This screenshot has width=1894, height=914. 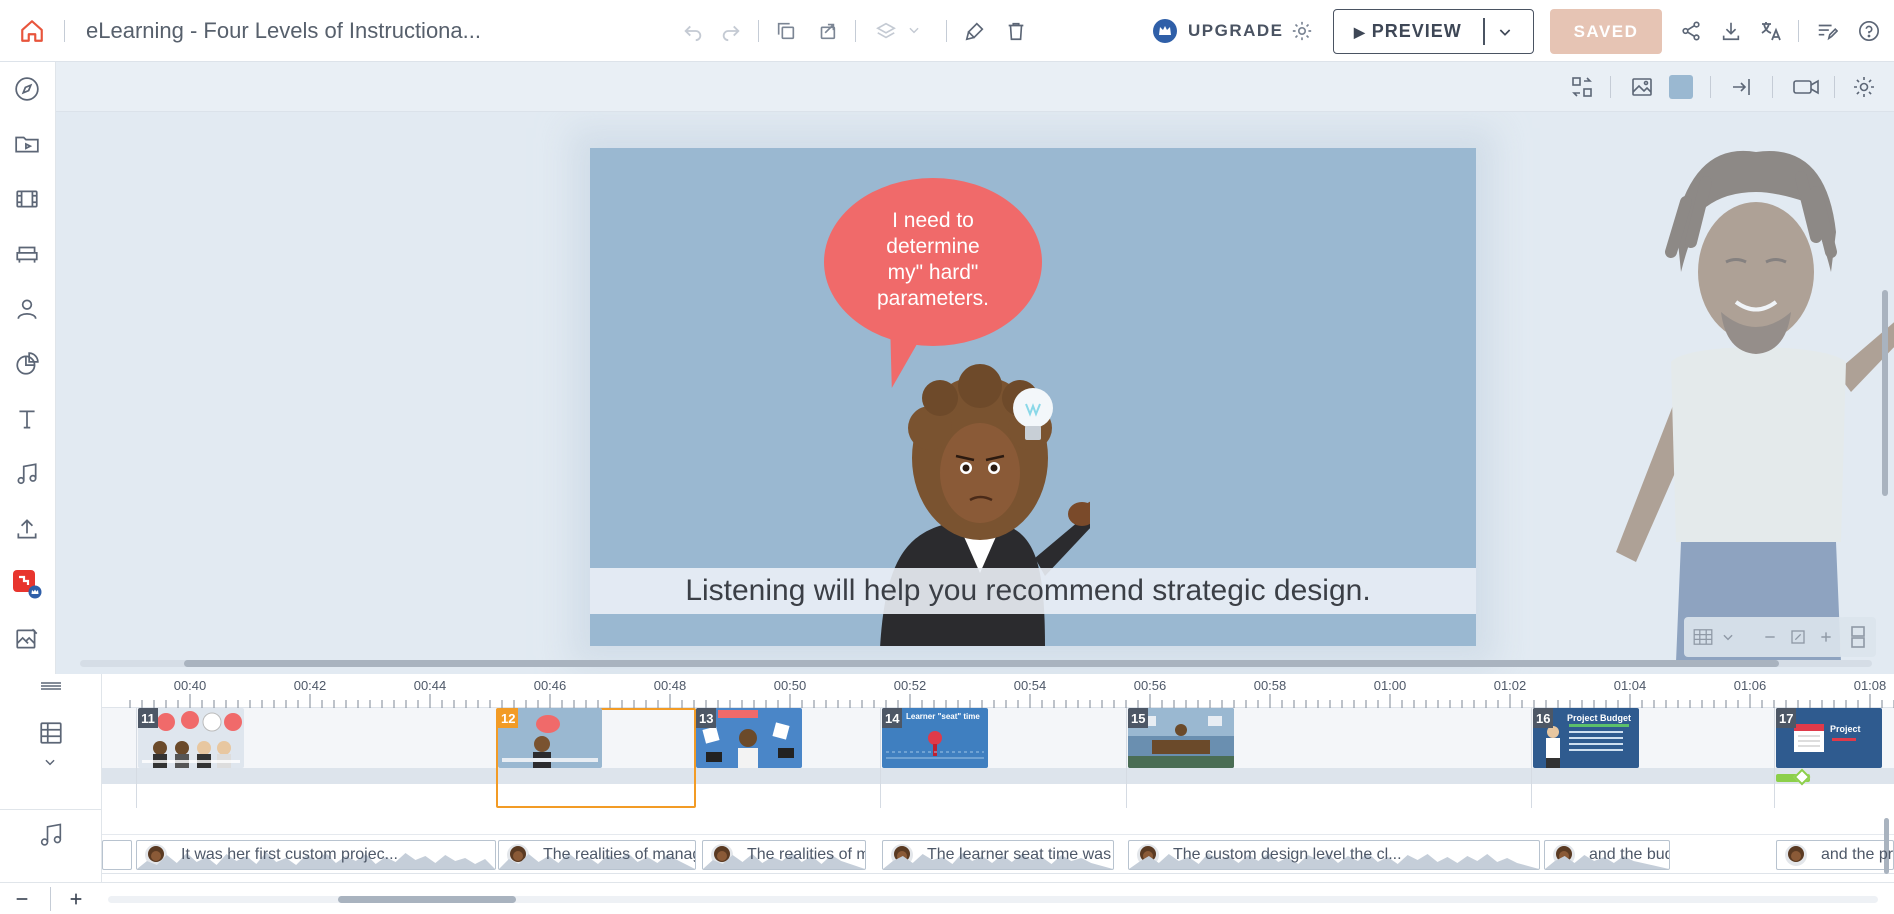 What do you see at coordinates (975, 31) in the screenshot?
I see `brush-icon` at bounding box center [975, 31].